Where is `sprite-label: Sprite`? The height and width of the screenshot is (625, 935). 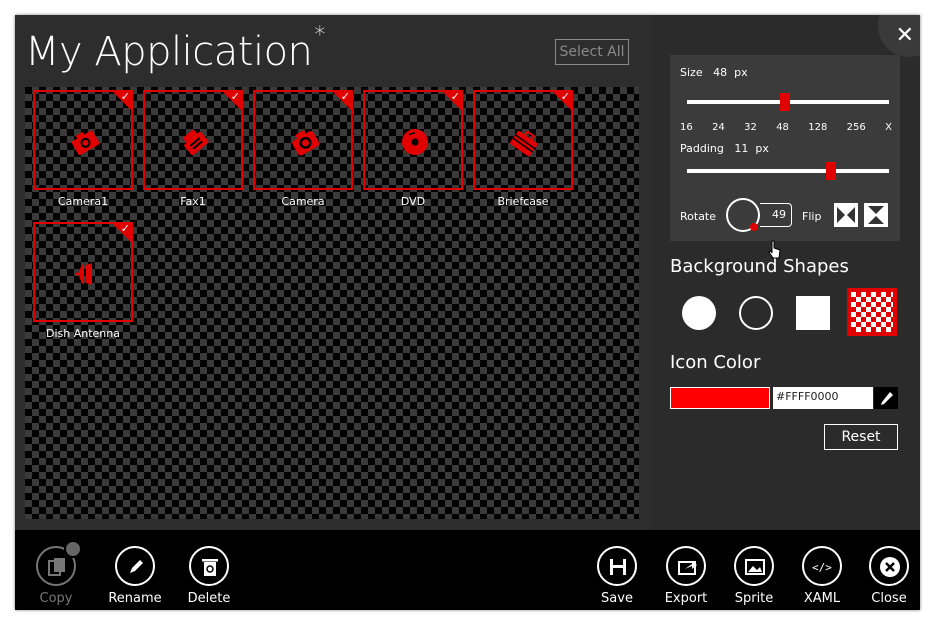 sprite-label: Sprite is located at coordinates (754, 598).